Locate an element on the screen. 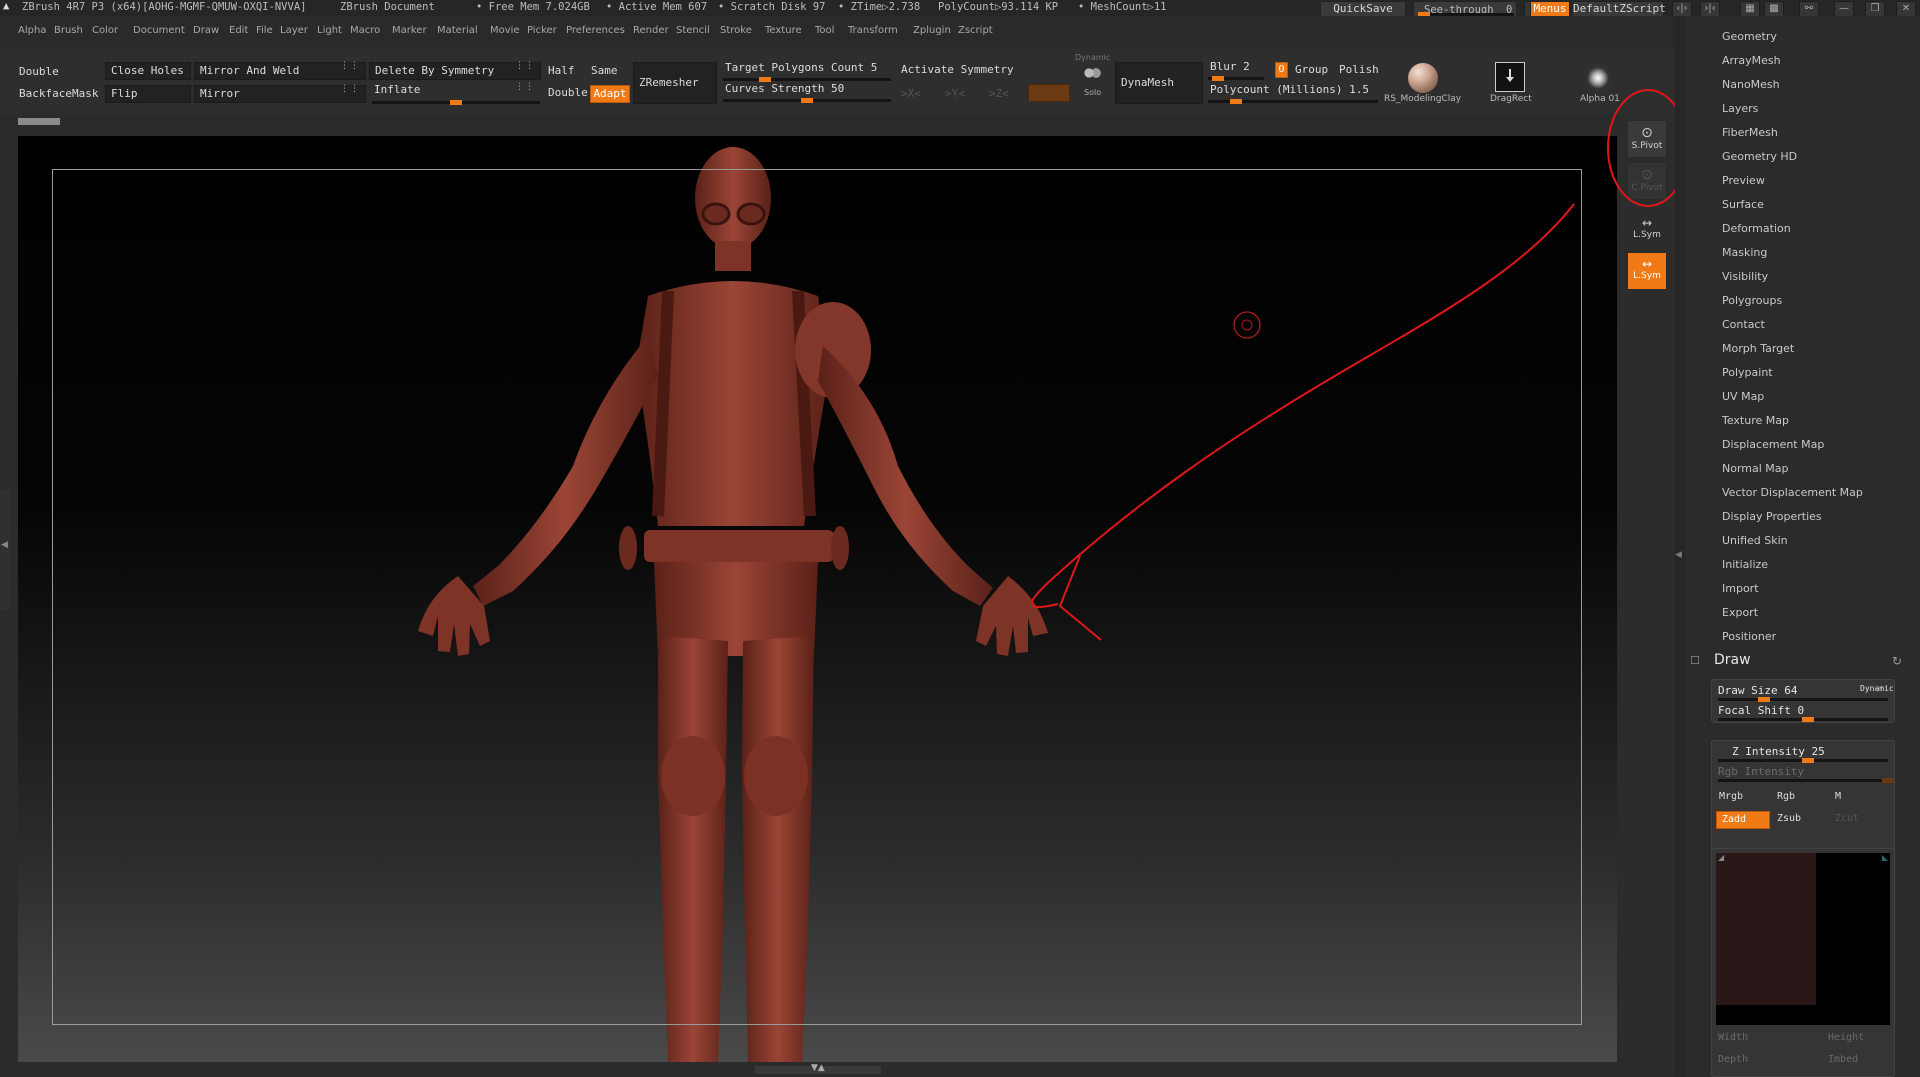  palette-masking: Masking is located at coordinates (1744, 252).